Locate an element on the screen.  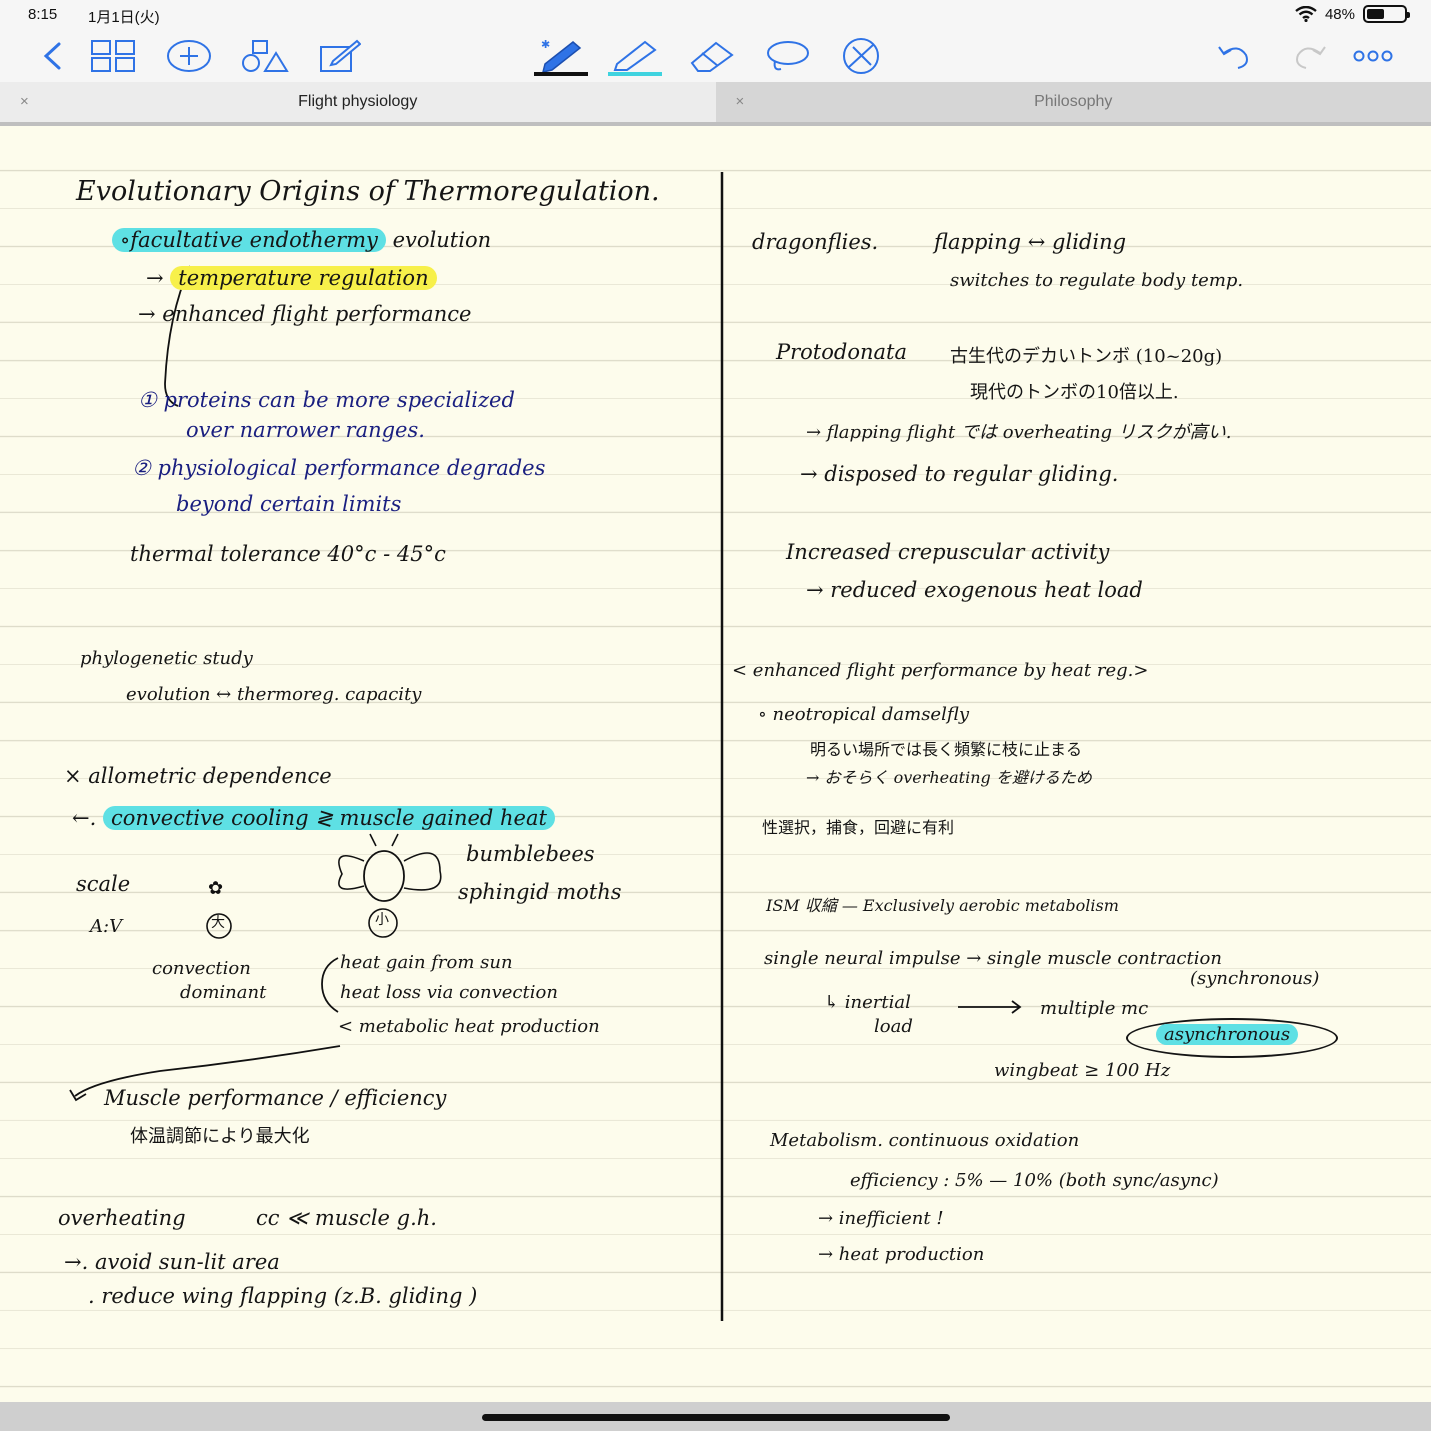
note-text: evolution is located at coordinates (442, 240).